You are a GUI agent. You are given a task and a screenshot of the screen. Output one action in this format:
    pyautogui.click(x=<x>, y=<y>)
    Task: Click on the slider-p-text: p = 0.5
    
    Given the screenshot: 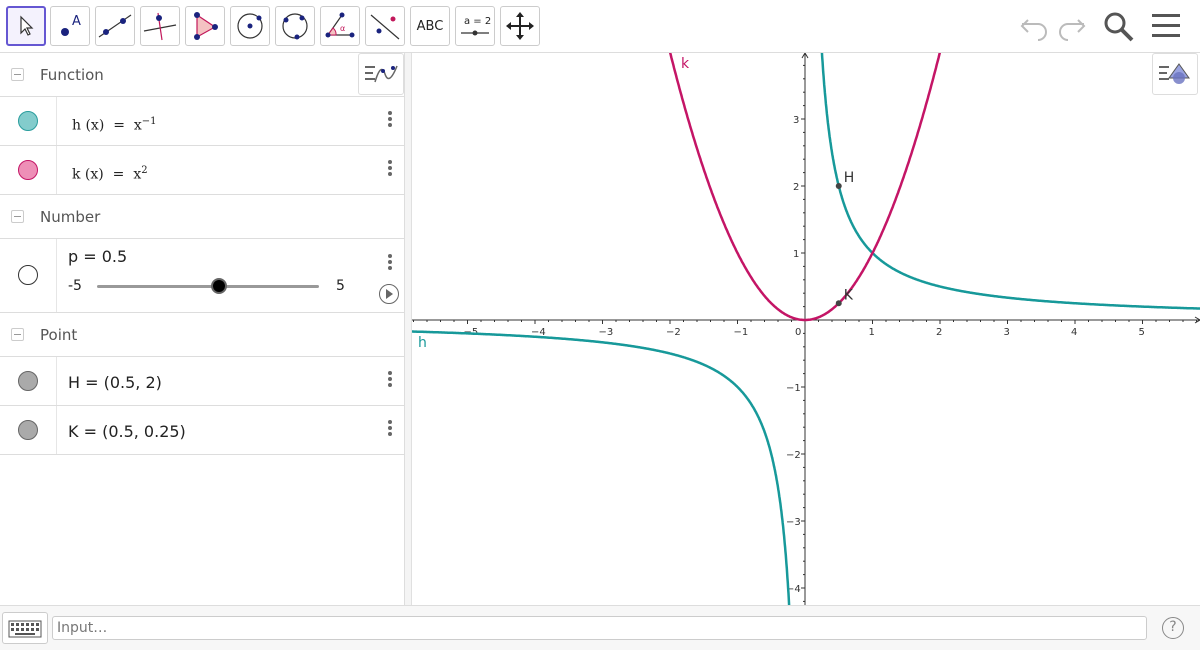 What is the action you would take?
    pyautogui.click(x=97, y=256)
    